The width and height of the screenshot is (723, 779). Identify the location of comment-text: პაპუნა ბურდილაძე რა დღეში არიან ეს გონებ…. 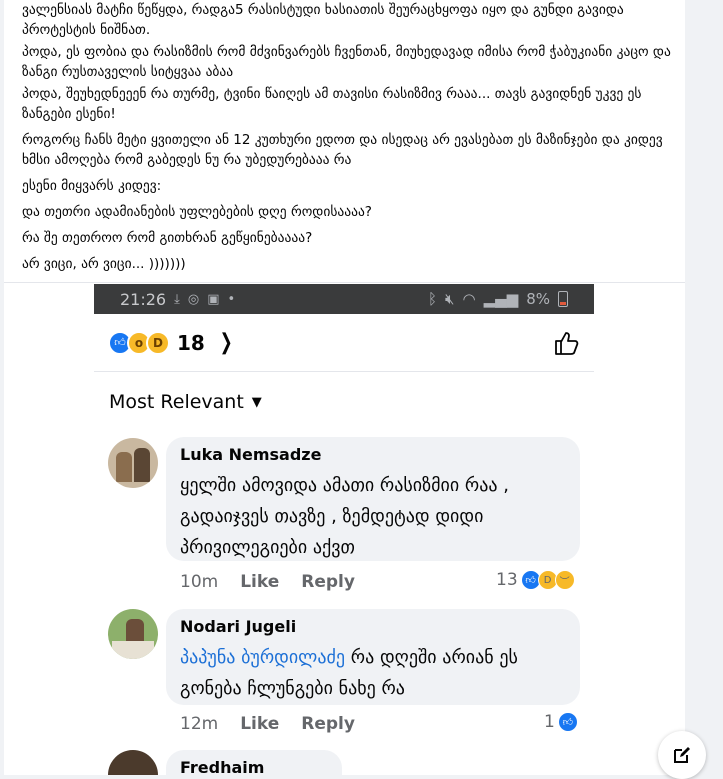
(373, 673).